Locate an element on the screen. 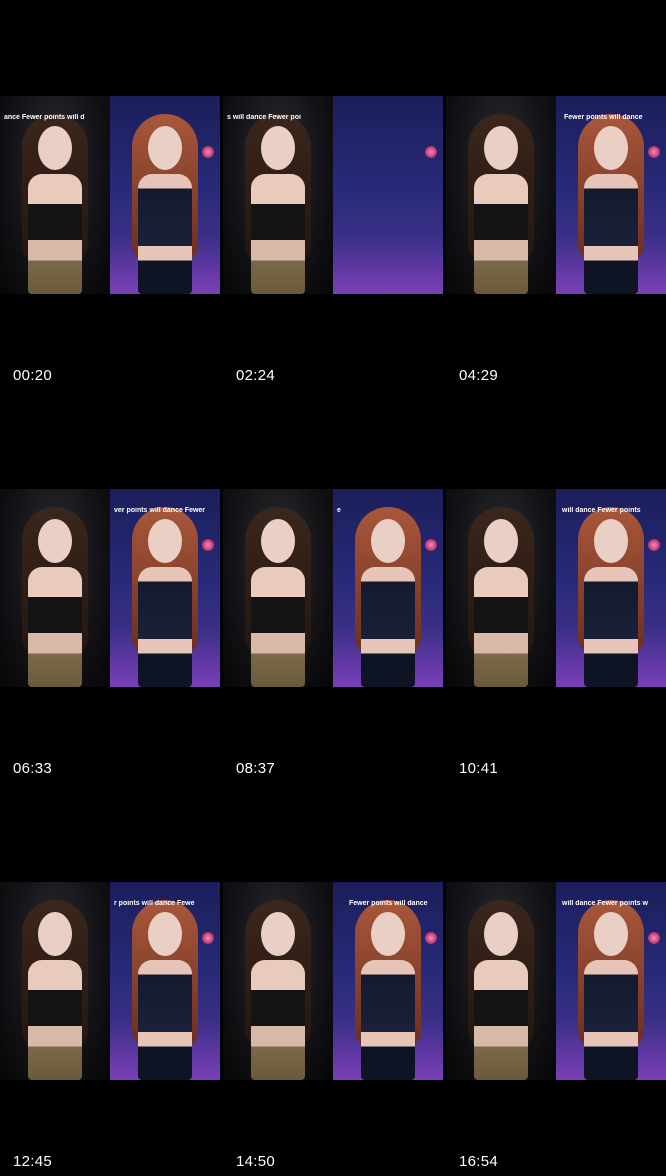  timestamp-label: 00:20 is located at coordinates (33, 375).